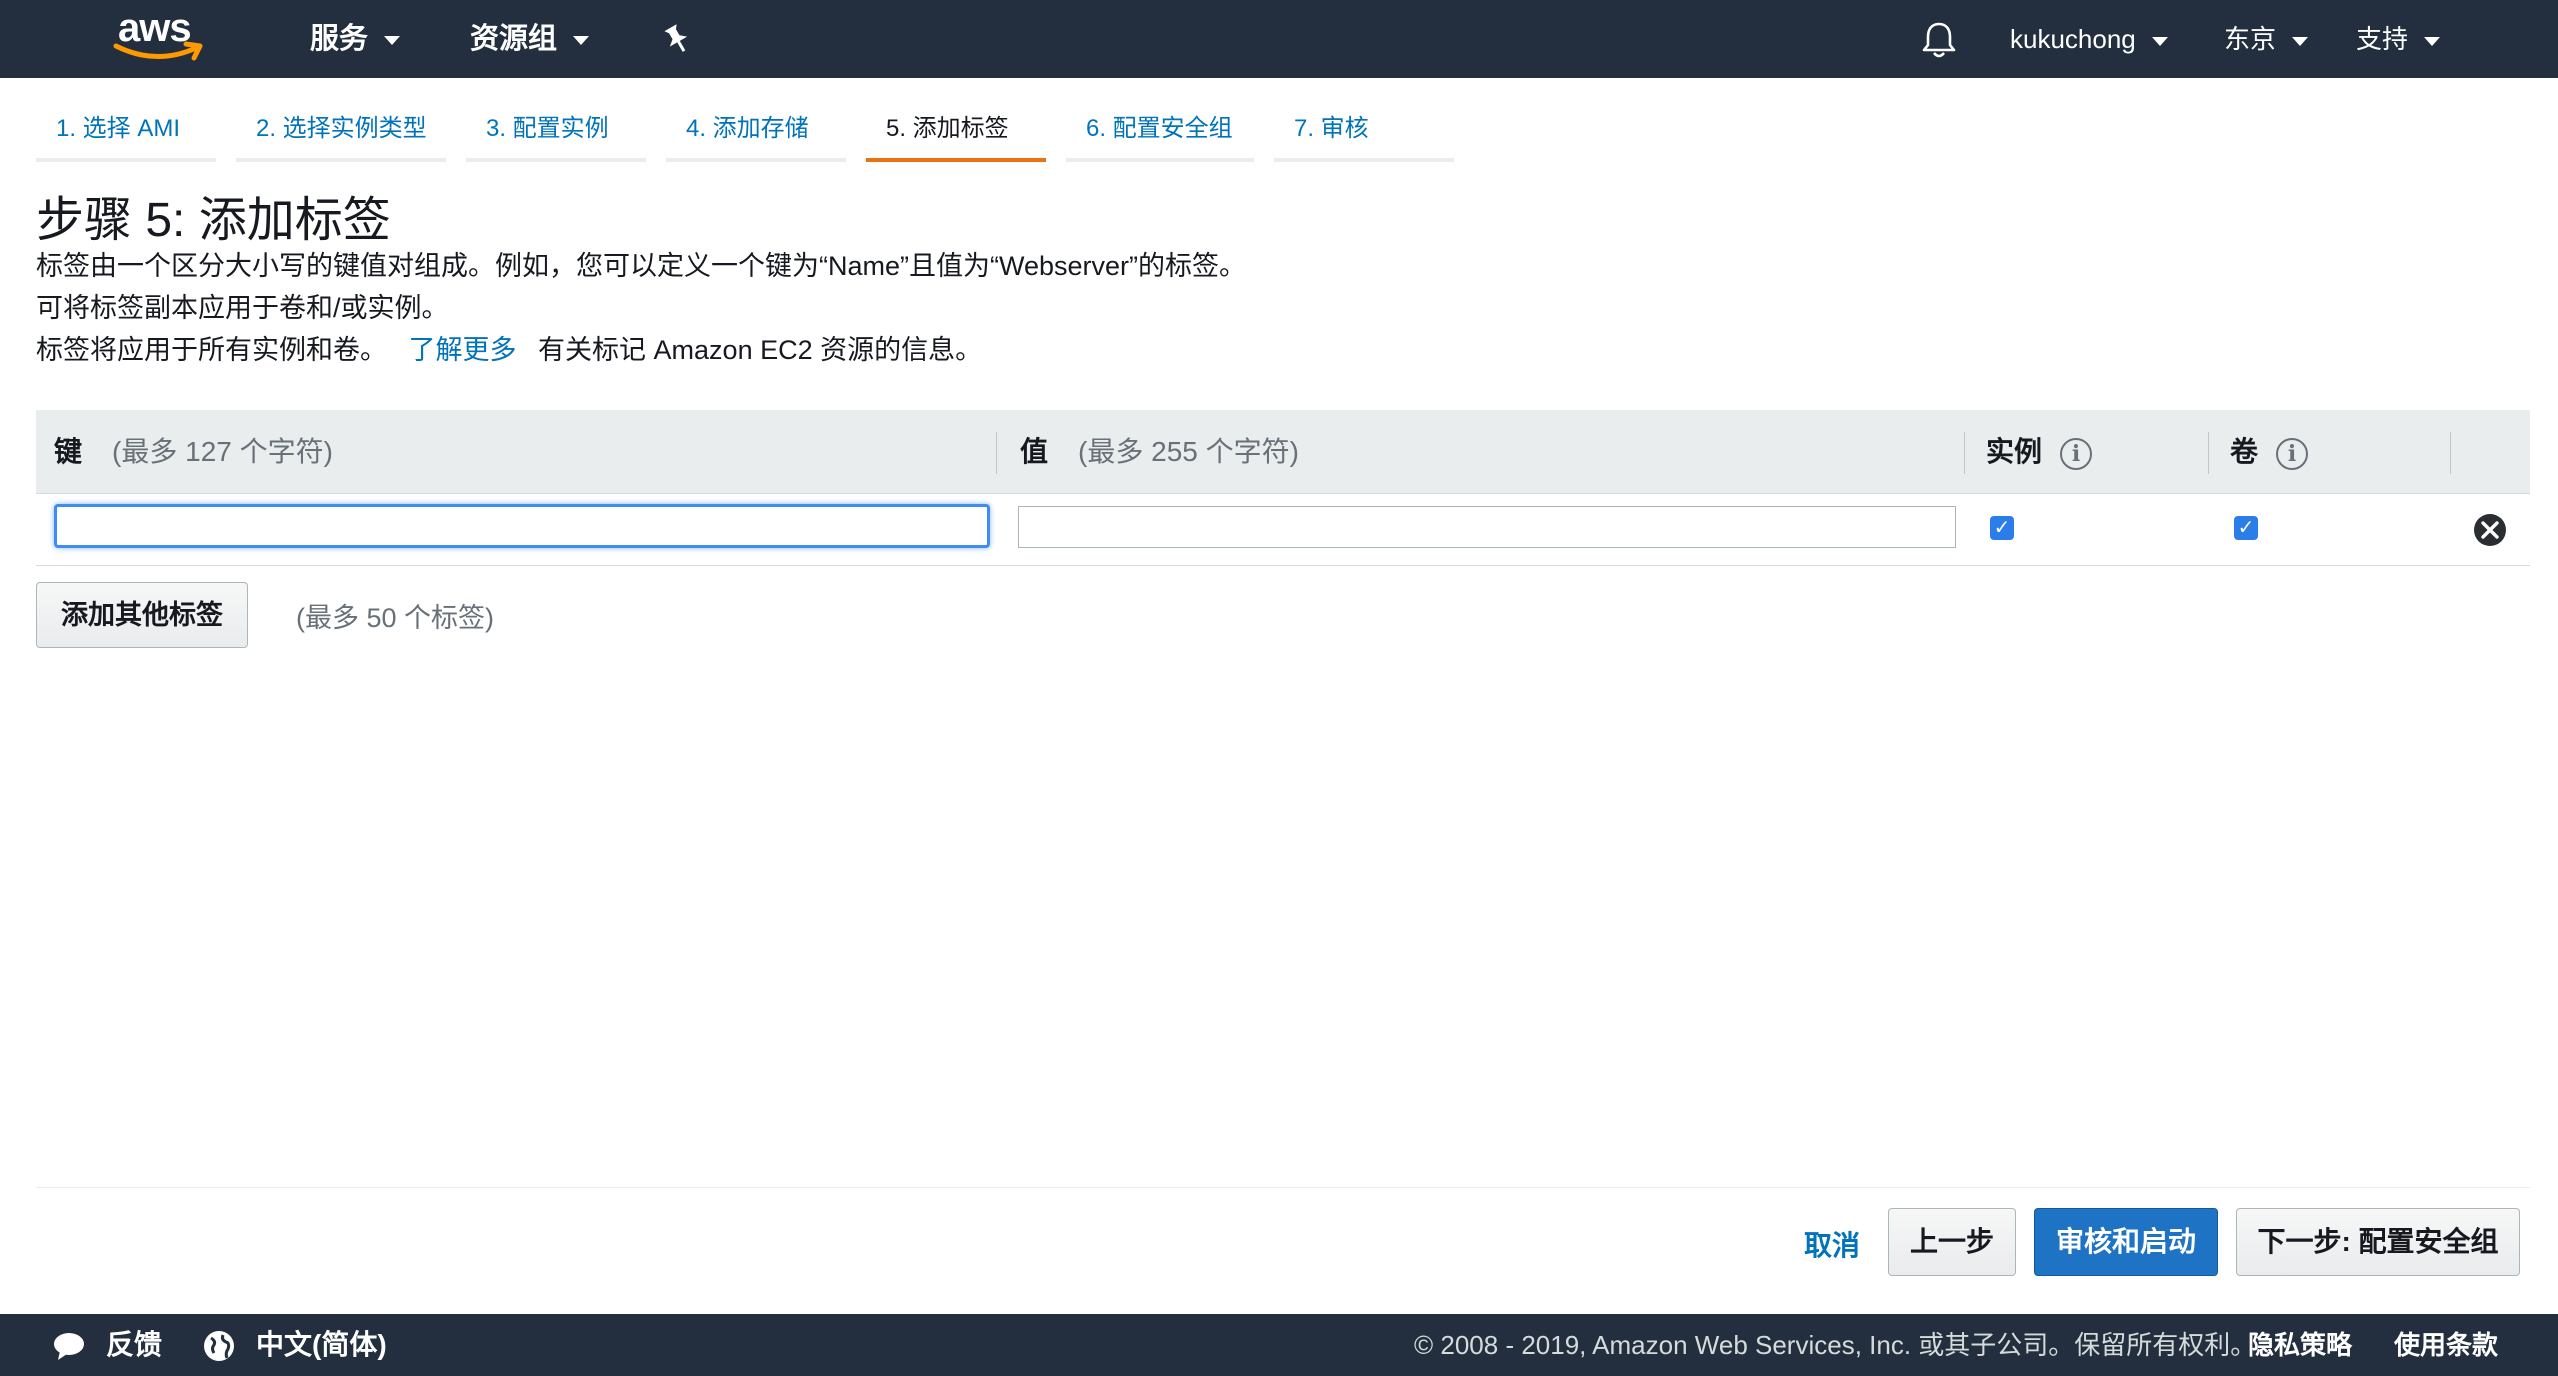  I want to click on bell-icon, so click(1939, 40).